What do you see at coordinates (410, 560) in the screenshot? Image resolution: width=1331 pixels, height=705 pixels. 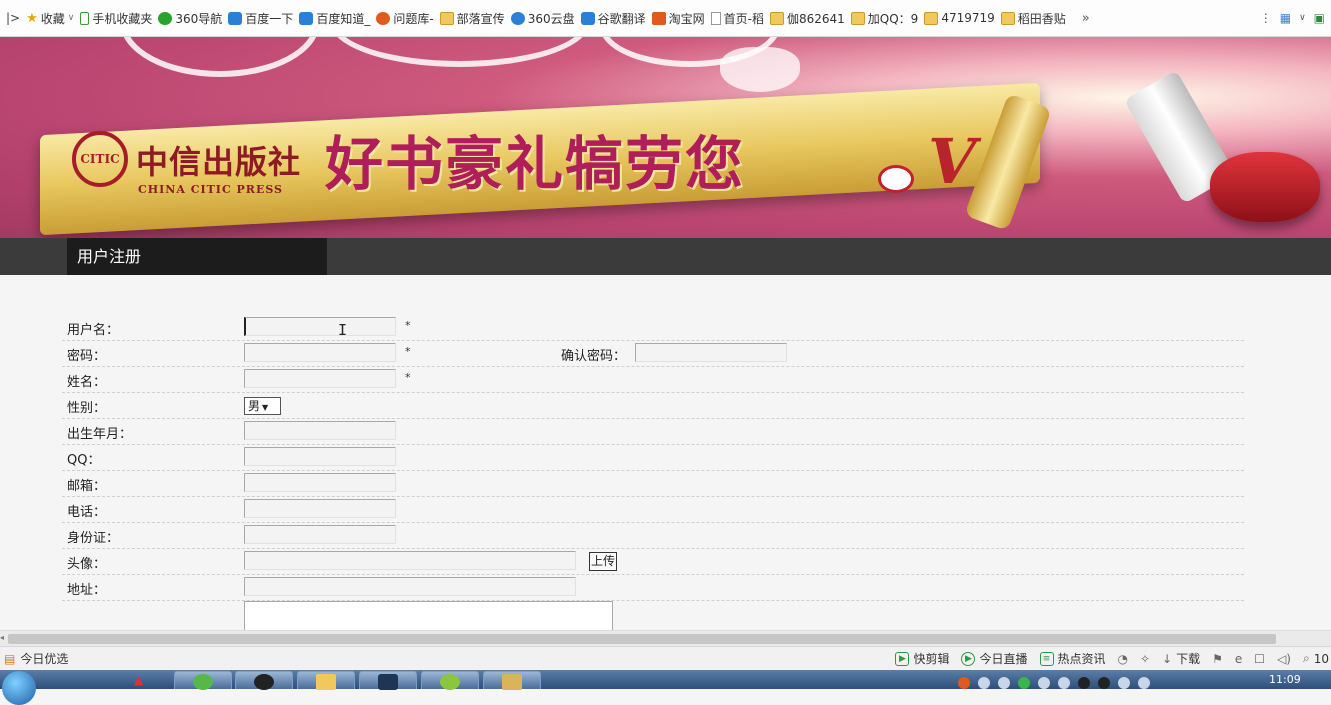 I see `avatar-path-input` at bounding box center [410, 560].